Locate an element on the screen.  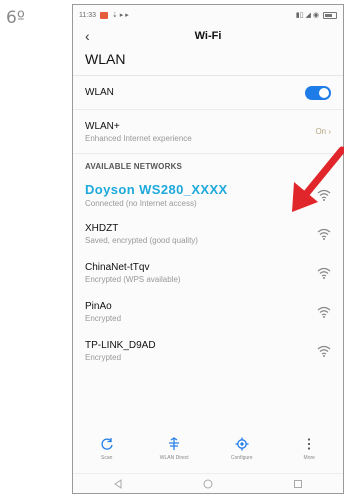
signal-icon: ▮▯ ◢ ◉ is located at coordinates (307, 15).